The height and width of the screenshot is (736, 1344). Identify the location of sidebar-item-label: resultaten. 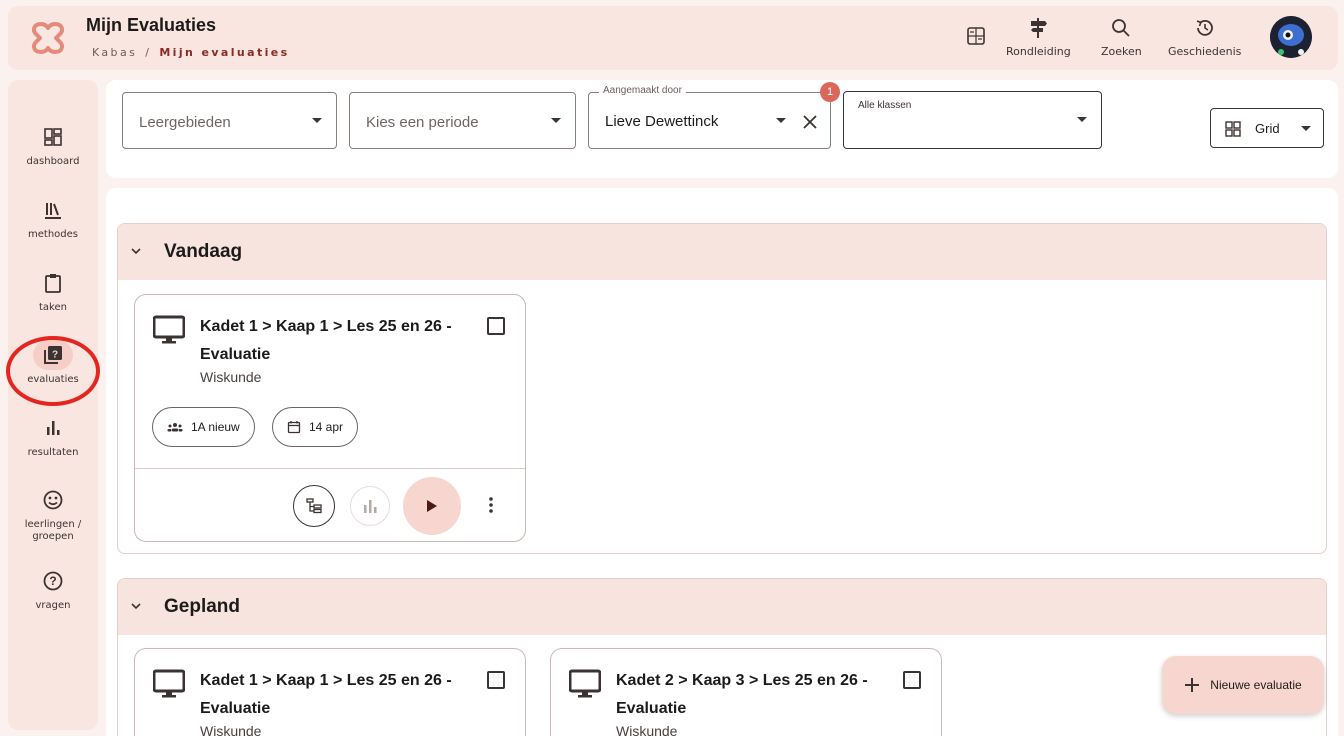
(53, 452).